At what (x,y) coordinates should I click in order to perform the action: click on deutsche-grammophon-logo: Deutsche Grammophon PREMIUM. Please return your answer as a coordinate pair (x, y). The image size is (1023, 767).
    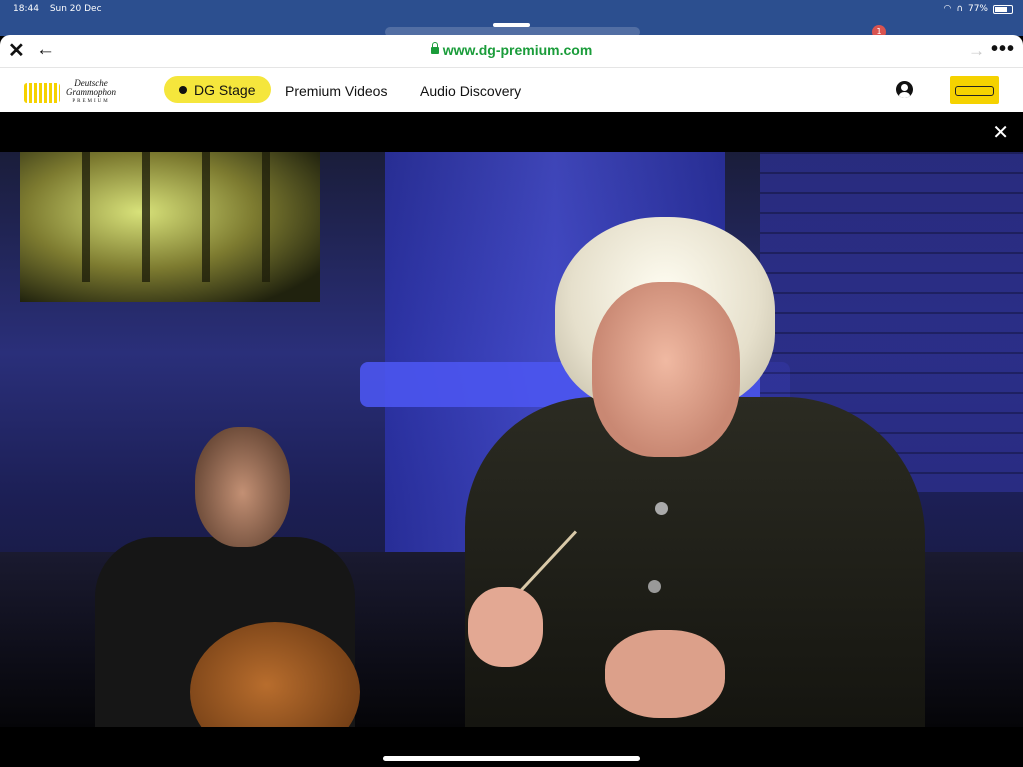
    Looking at the image, I should click on (70, 92).